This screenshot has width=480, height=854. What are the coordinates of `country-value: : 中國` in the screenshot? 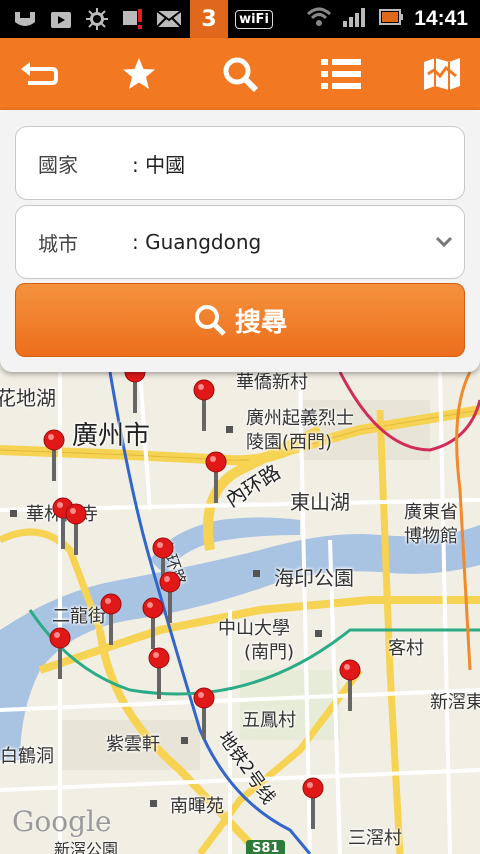 It's located at (159, 164).